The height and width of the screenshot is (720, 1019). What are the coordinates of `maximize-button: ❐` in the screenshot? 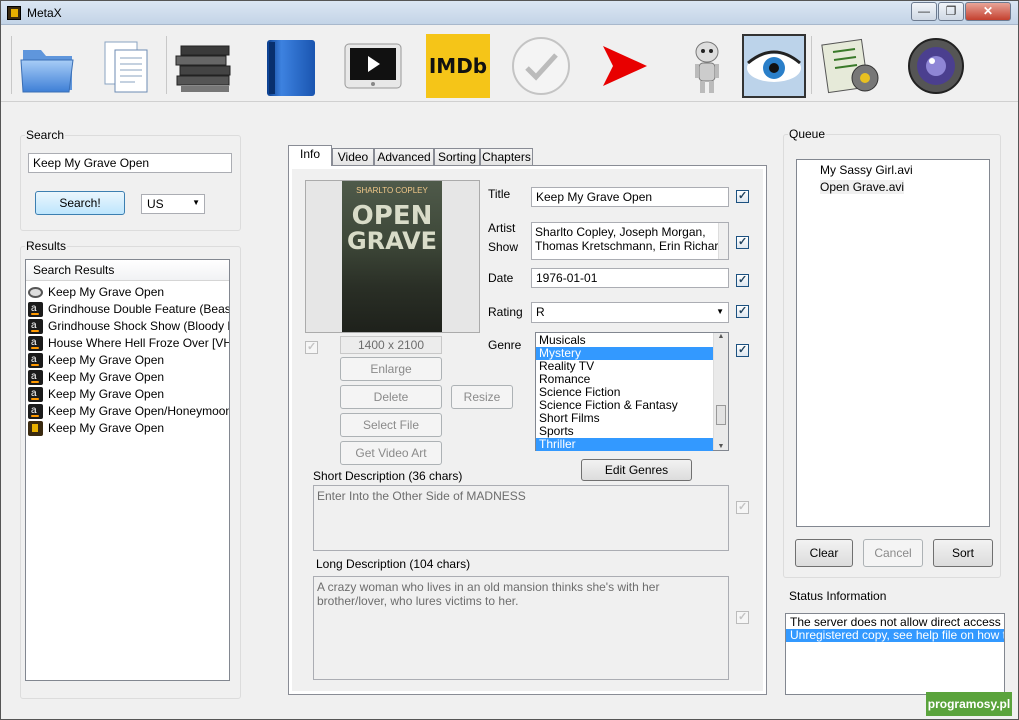 It's located at (951, 11).